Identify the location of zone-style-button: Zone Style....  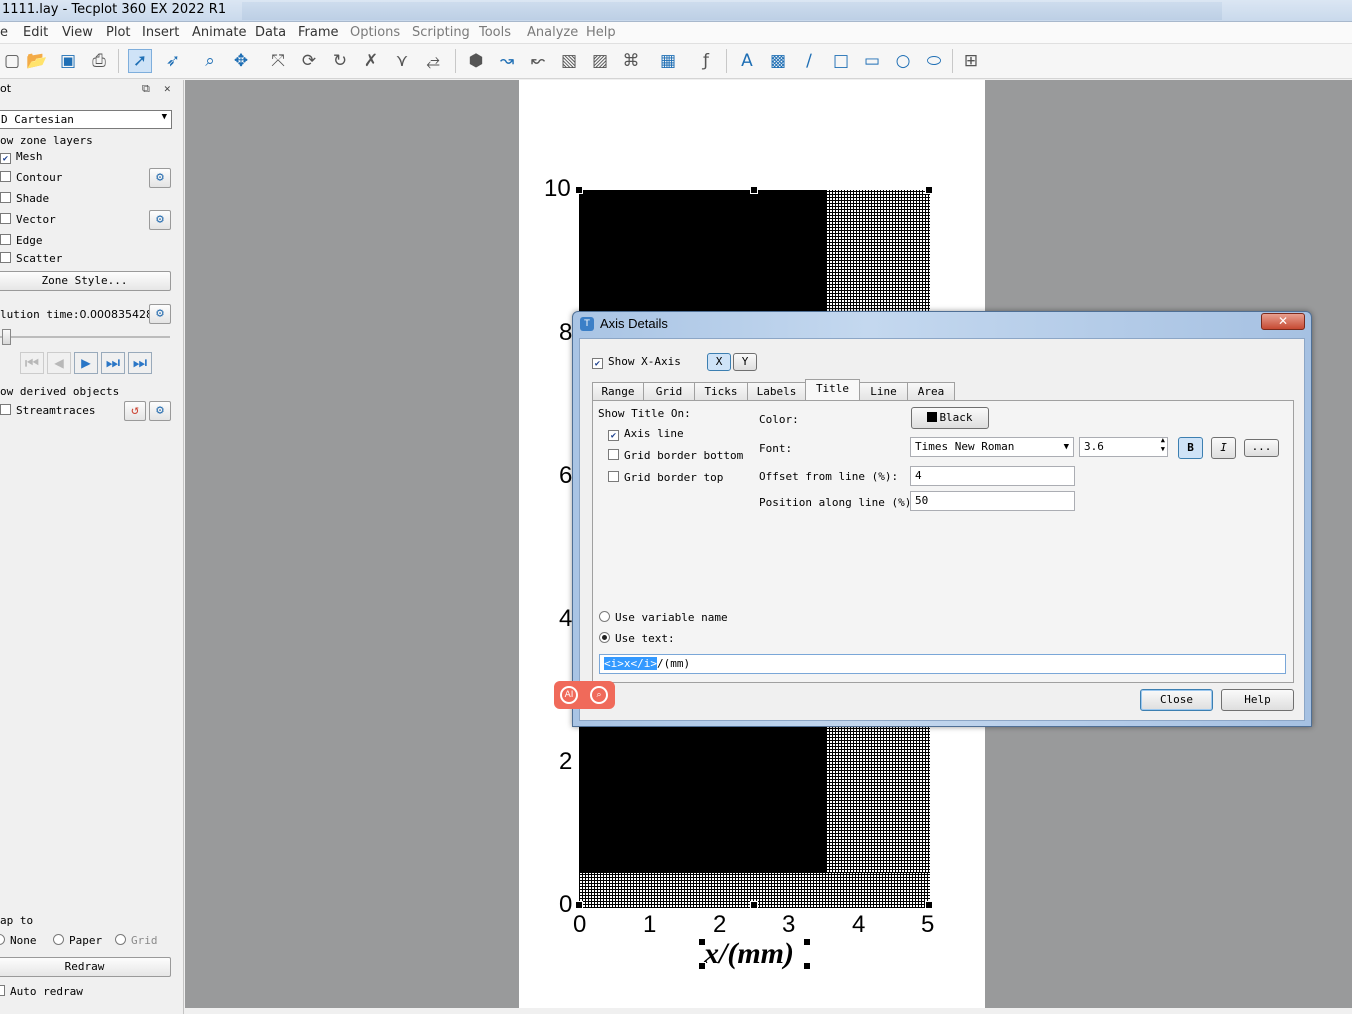
(85, 281).